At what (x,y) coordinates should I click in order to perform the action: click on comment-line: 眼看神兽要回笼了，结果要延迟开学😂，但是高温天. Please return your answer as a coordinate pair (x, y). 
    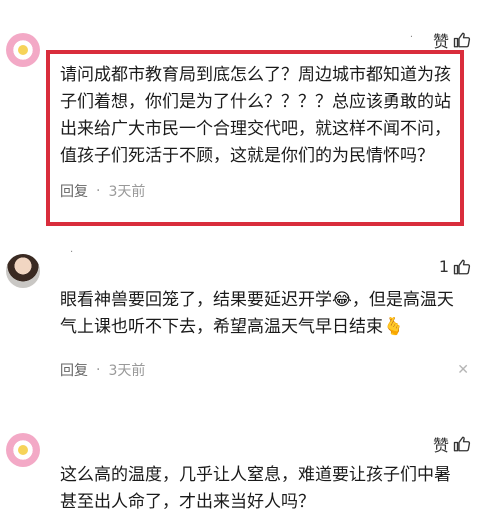
    Looking at the image, I should click on (257, 300).